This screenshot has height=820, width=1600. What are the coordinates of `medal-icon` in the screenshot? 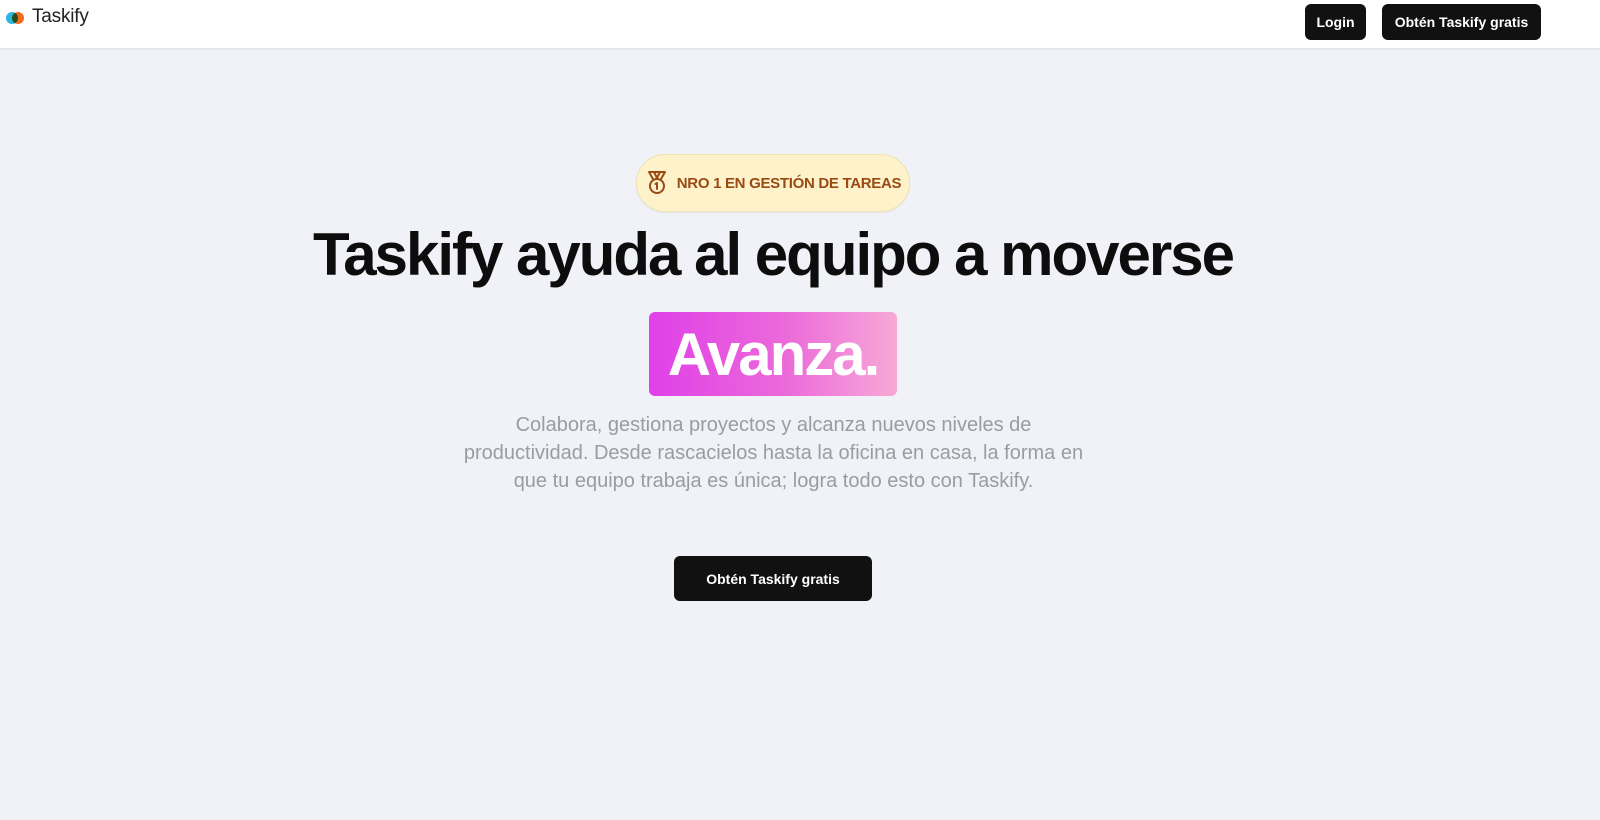 It's located at (656, 182).